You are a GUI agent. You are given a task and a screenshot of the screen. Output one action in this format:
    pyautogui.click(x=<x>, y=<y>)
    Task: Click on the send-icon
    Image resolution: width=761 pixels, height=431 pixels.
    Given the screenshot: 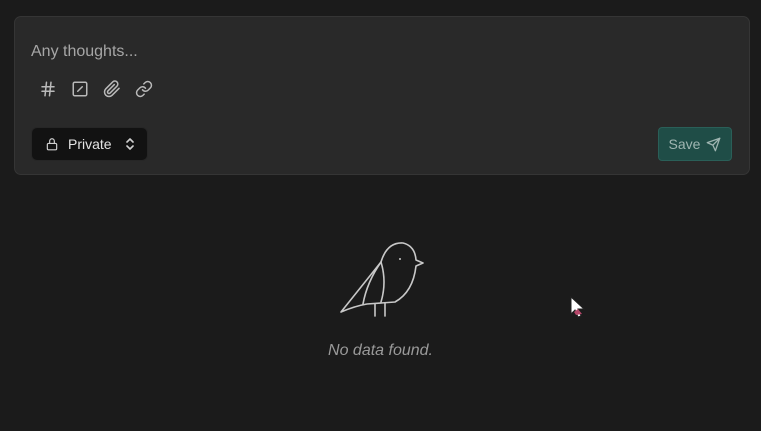 What is the action you would take?
    pyautogui.click(x=714, y=144)
    